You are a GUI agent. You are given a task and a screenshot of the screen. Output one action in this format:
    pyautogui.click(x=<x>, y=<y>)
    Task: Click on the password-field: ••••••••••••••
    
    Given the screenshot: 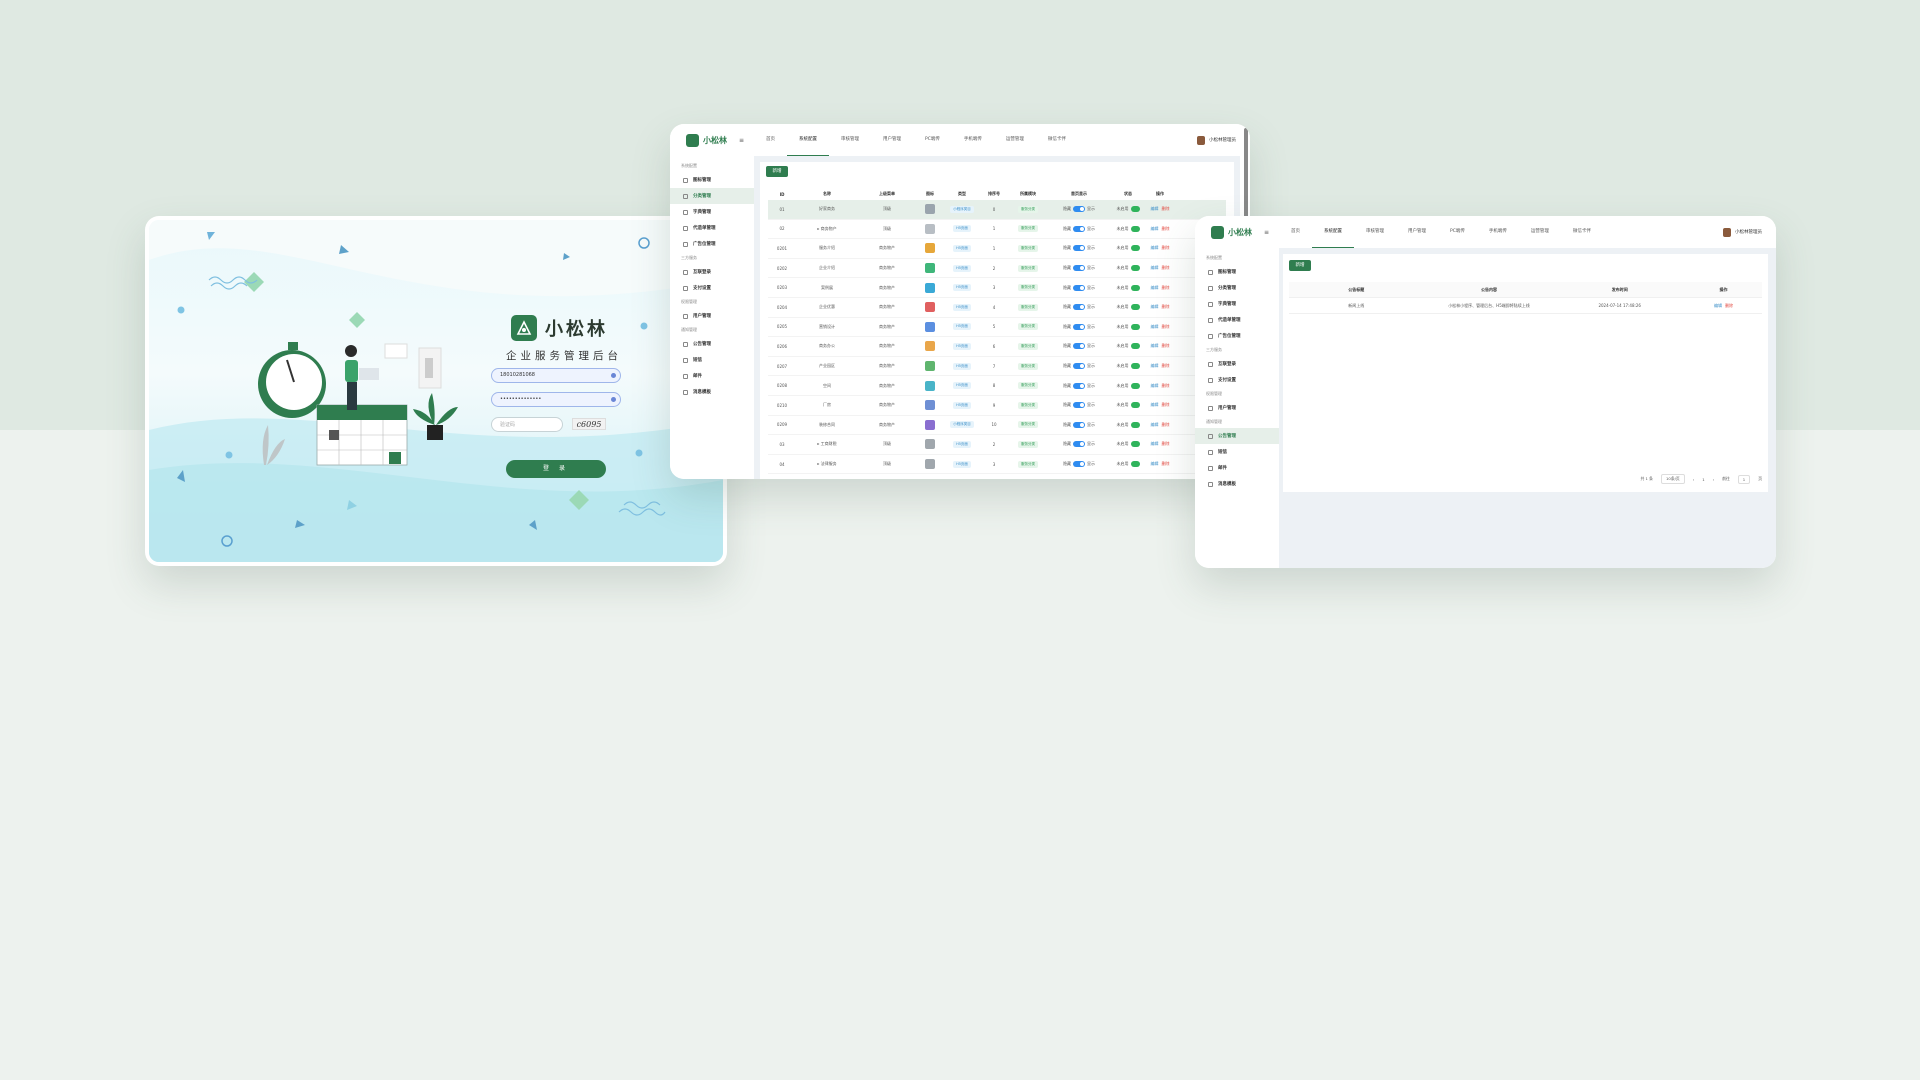 What is the action you would take?
    pyautogui.click(x=556, y=399)
    